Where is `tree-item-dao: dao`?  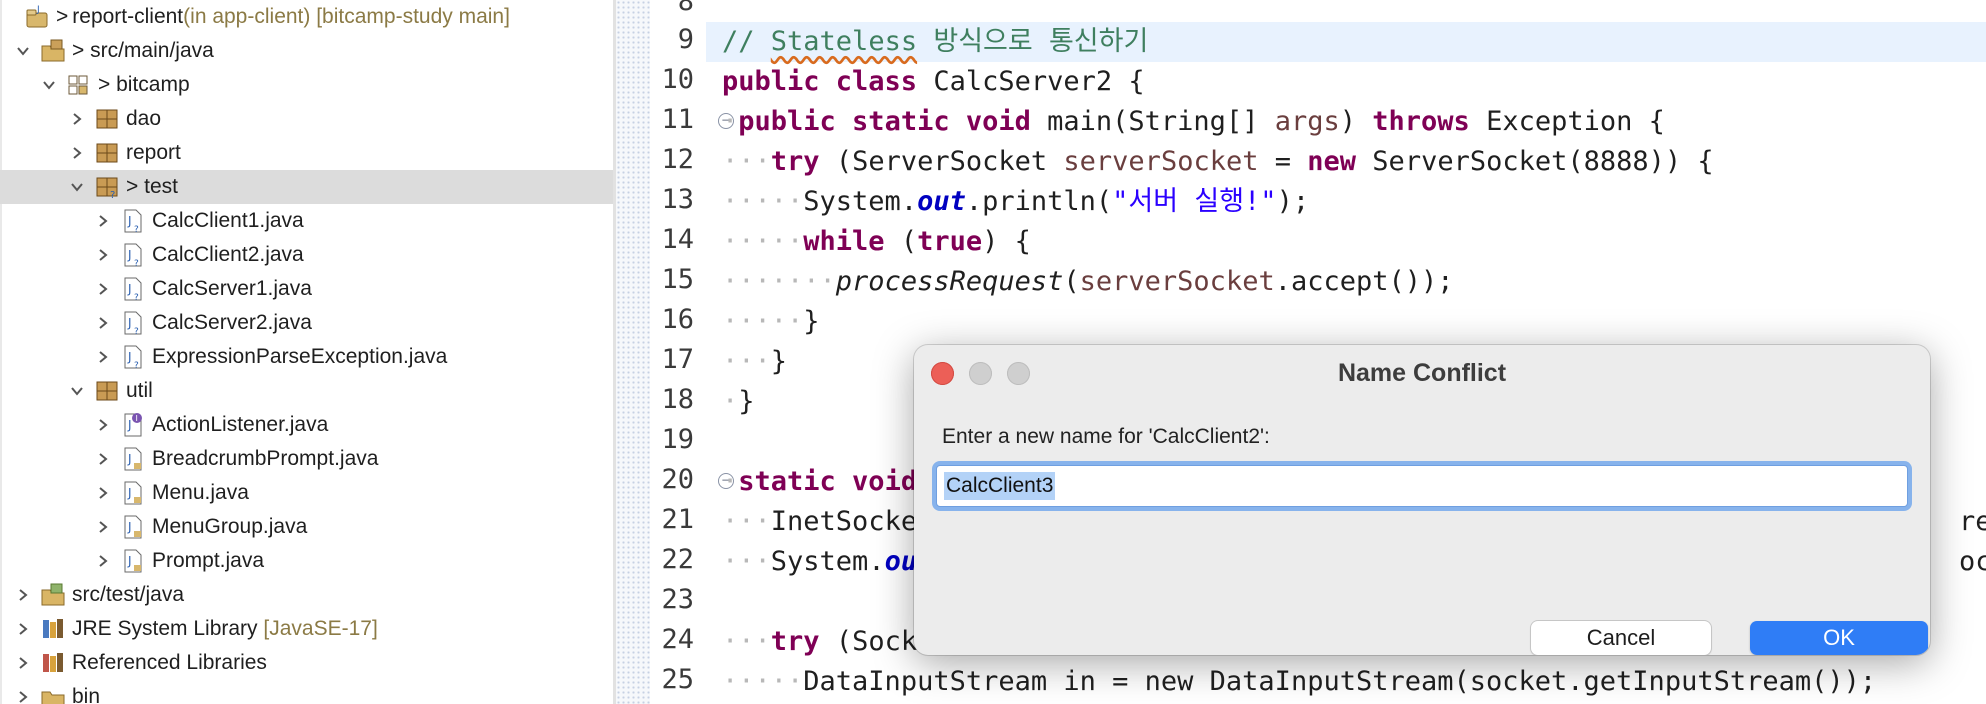 tree-item-dao: dao is located at coordinates (306, 119).